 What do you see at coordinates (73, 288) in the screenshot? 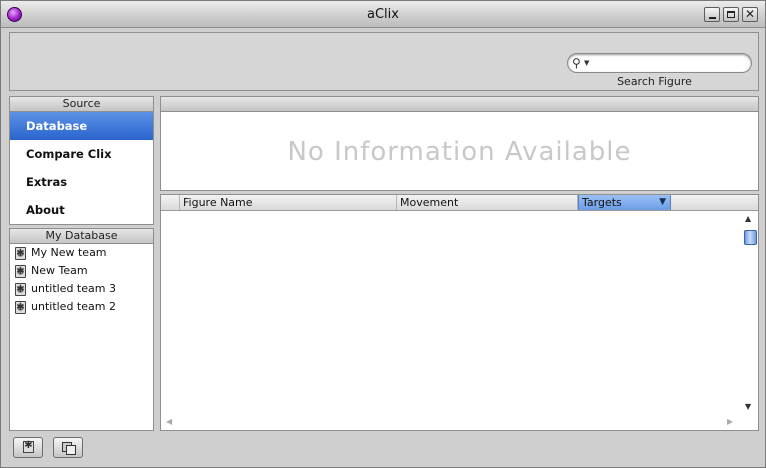
I see `team-label: untitled team 3` at bounding box center [73, 288].